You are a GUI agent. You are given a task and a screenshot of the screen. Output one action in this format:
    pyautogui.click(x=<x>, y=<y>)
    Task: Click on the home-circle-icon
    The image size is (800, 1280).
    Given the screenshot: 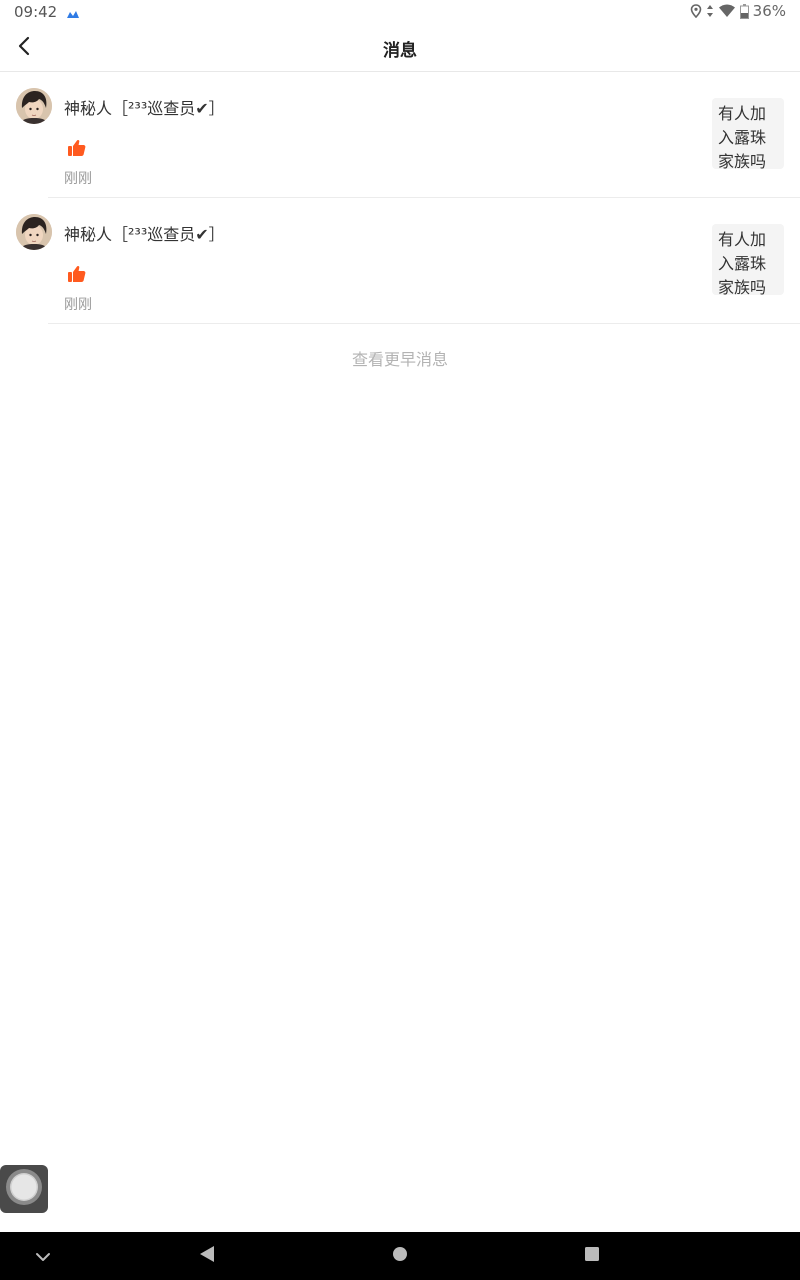 What is the action you would take?
    pyautogui.click(x=400, y=1256)
    